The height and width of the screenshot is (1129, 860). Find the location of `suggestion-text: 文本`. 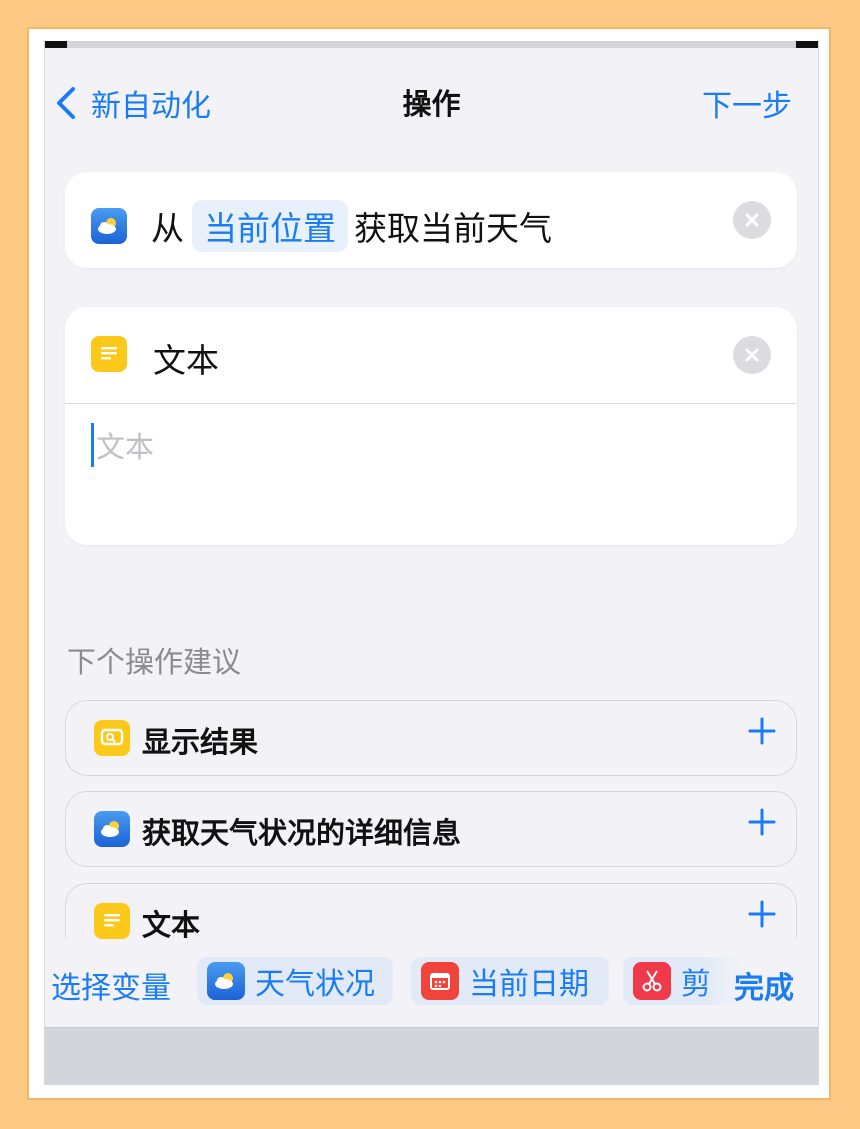

suggestion-text: 文本 is located at coordinates (431, 913).